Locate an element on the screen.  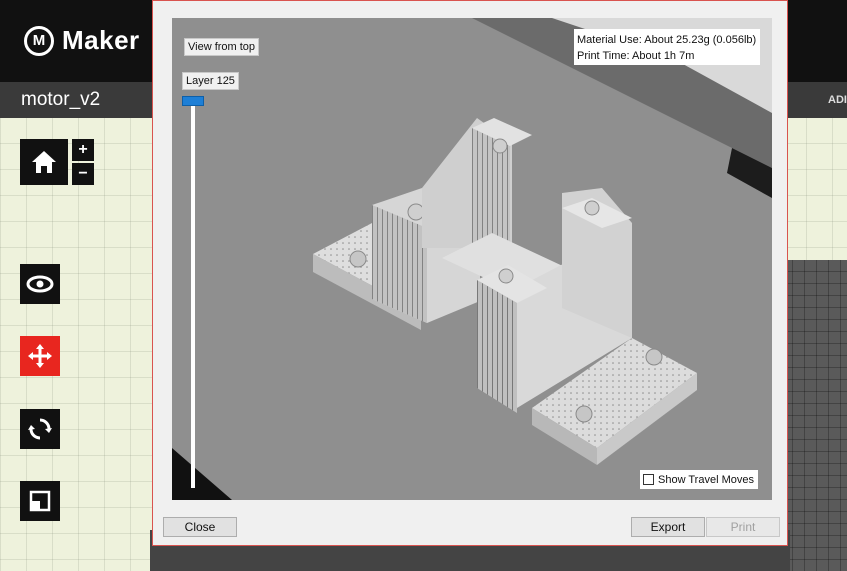
rotate-icon is located at coordinates (40, 429).